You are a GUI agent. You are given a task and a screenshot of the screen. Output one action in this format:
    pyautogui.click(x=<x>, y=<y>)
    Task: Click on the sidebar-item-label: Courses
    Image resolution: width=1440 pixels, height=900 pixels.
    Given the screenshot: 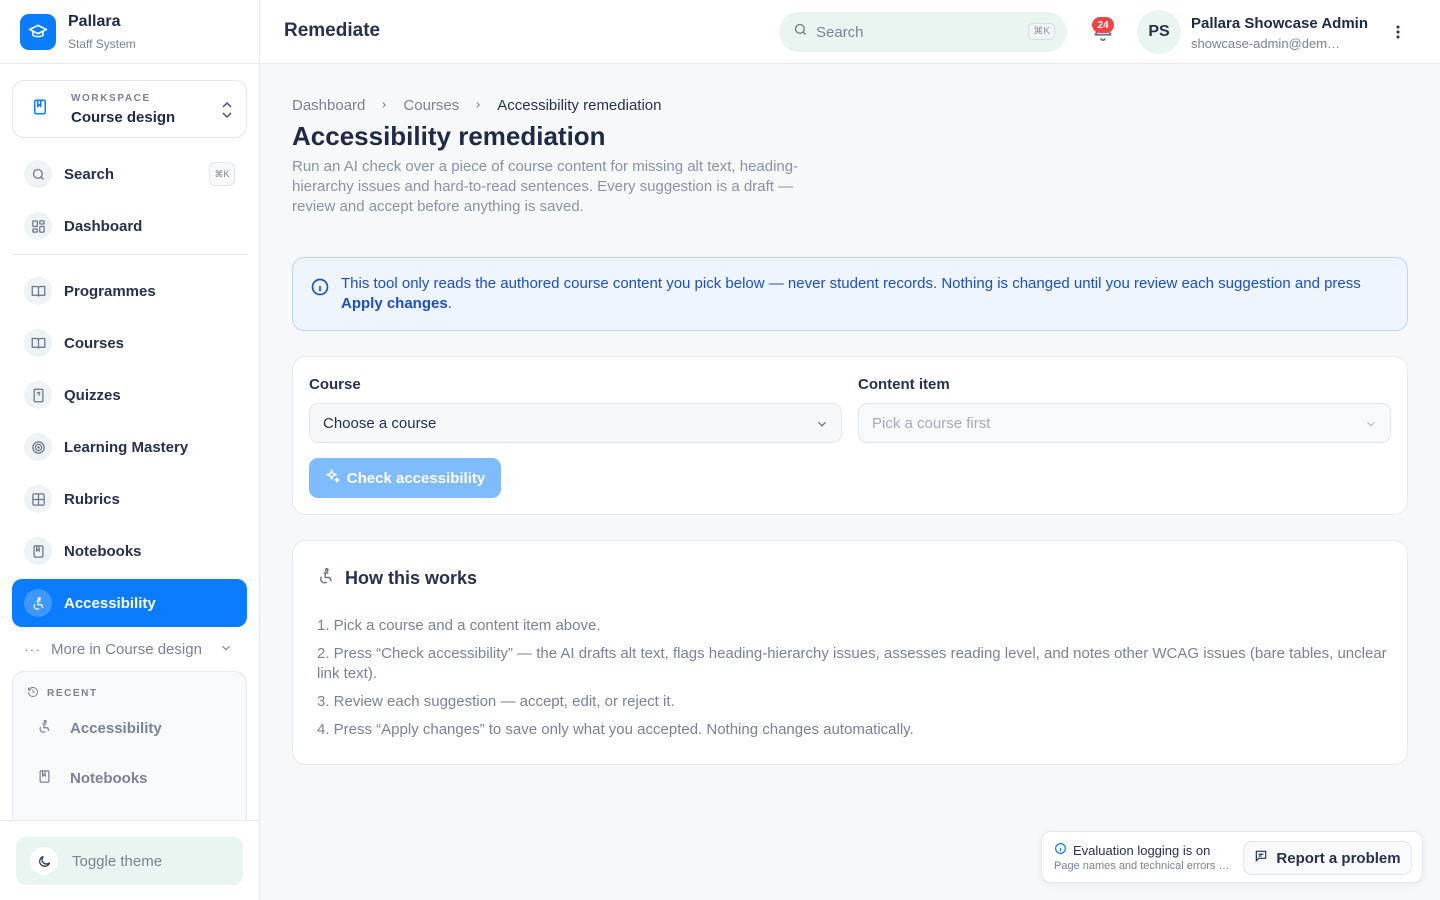 What is the action you would take?
    pyautogui.click(x=94, y=343)
    